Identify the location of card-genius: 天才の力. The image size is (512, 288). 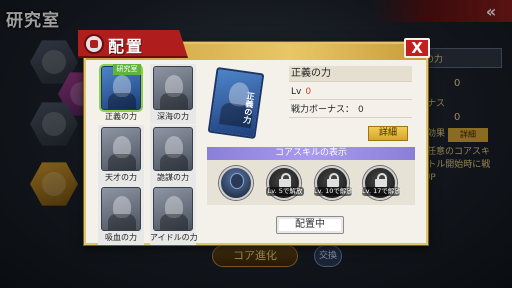
(121, 155).